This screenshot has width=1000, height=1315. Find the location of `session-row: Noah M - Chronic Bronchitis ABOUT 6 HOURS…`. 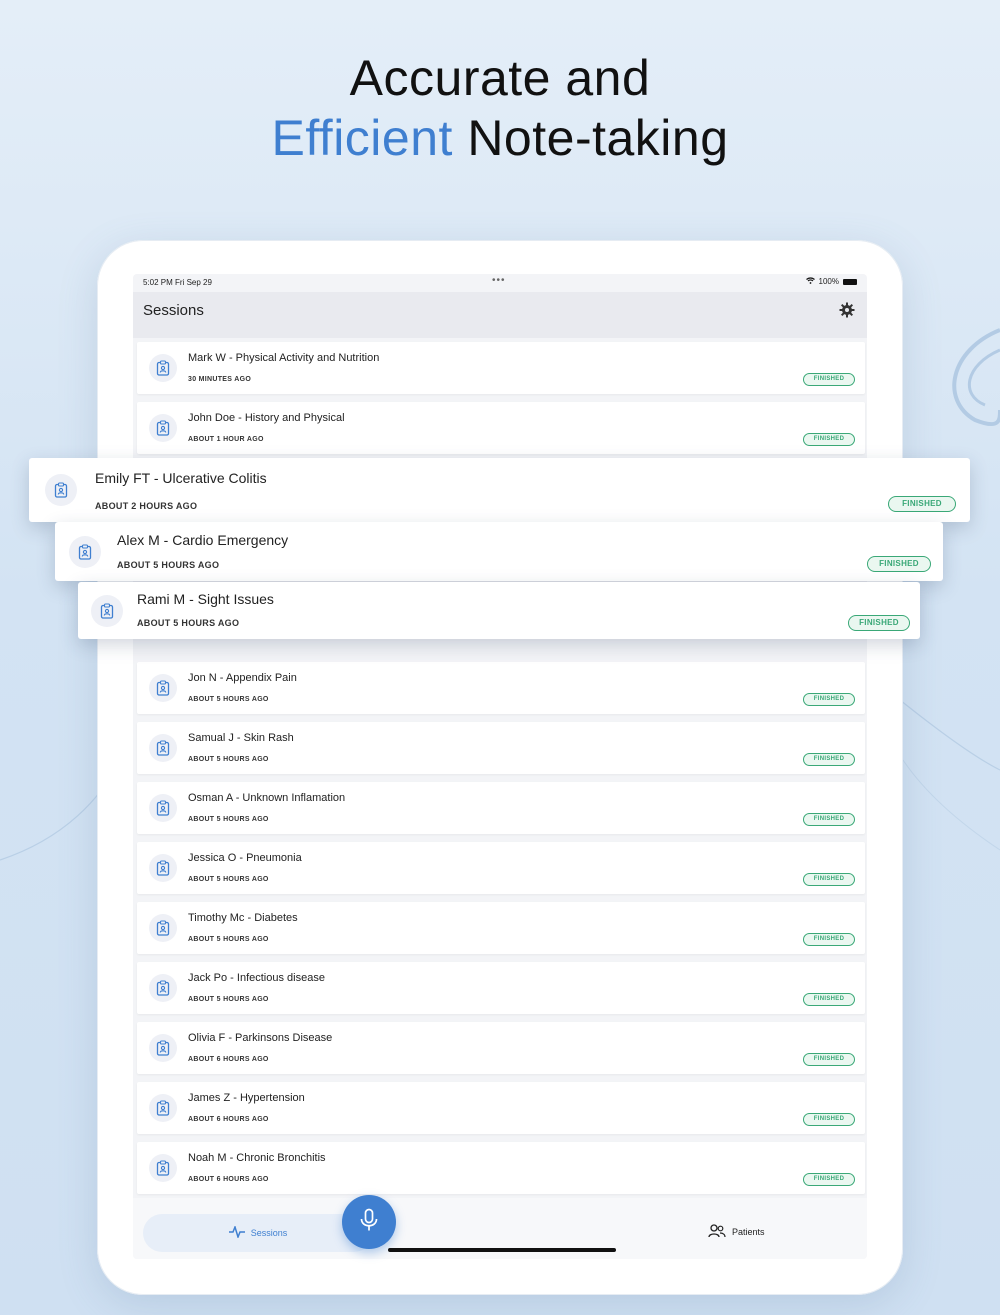

session-row: Noah M - Chronic Bronchitis ABOUT 6 HOURS… is located at coordinates (501, 1168).